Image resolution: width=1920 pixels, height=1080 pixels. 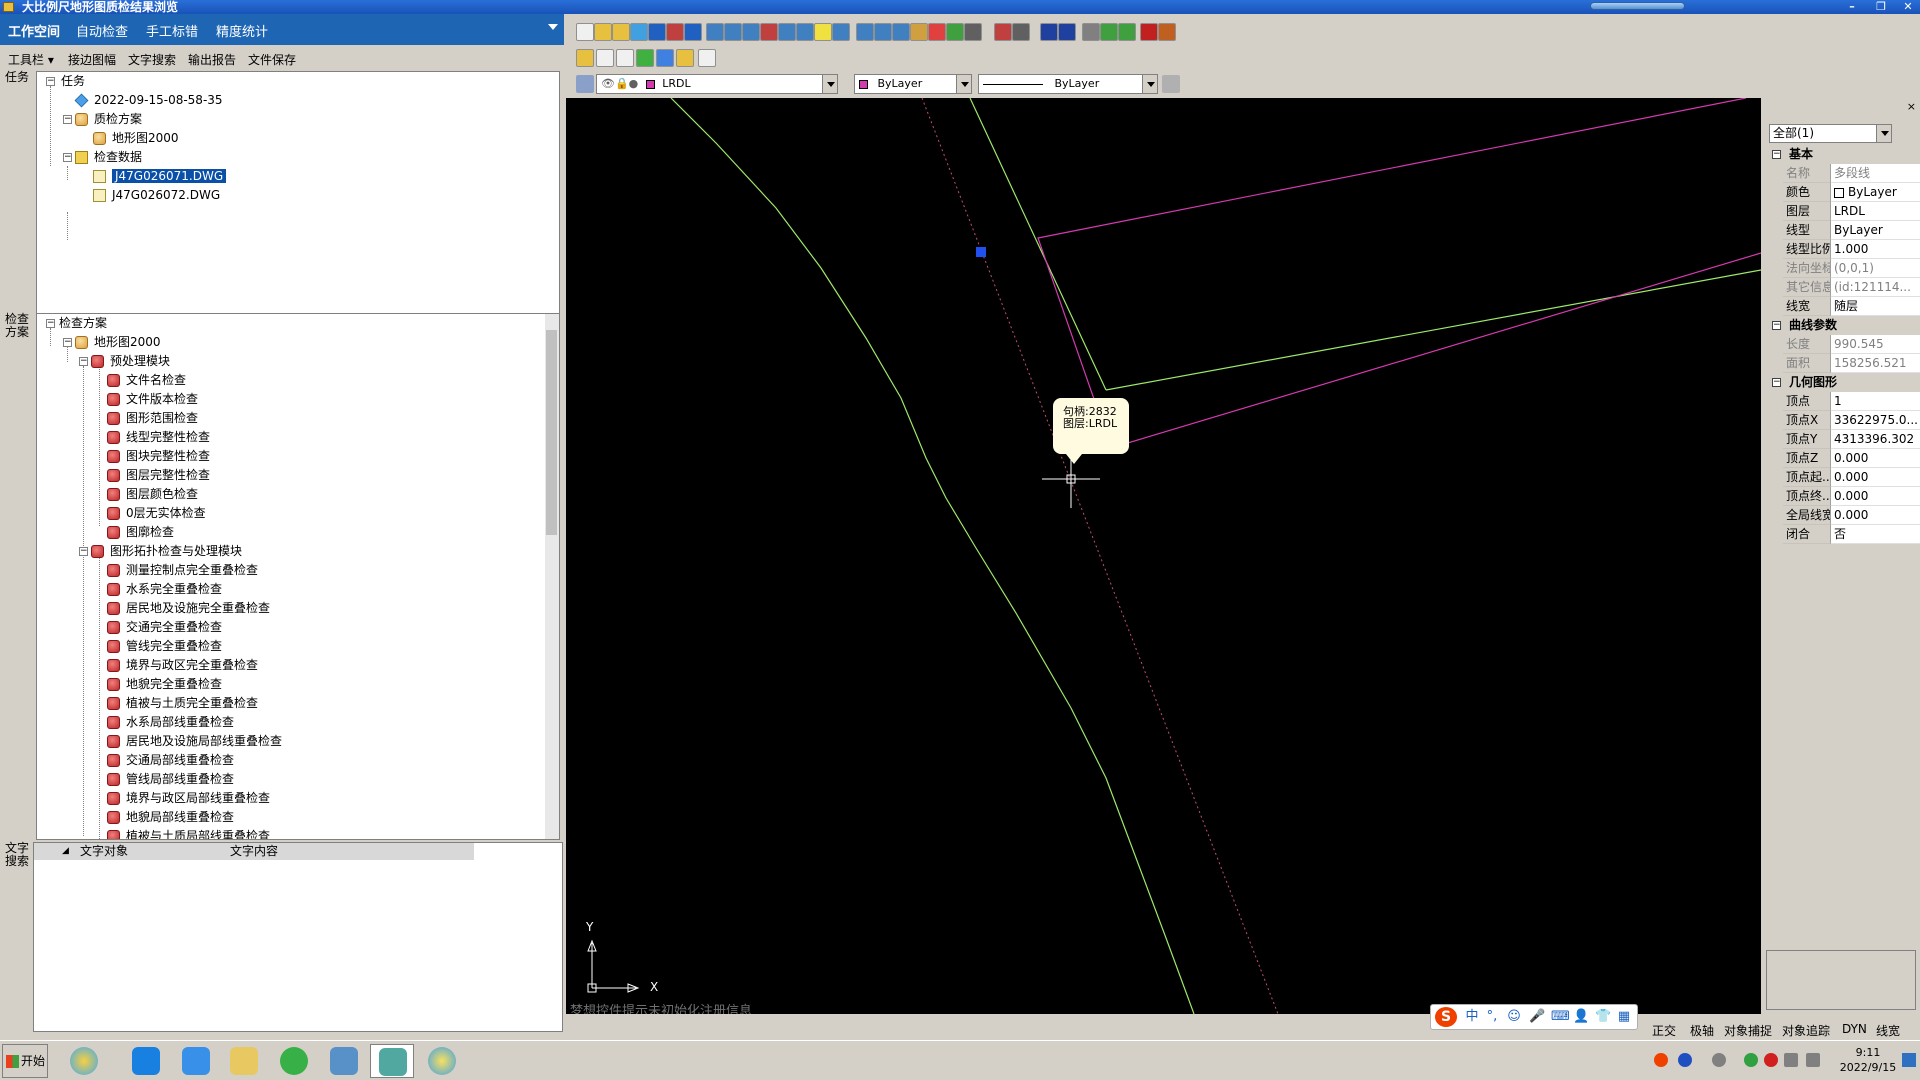 I want to click on help-icon, so click(x=1685, y=1060).